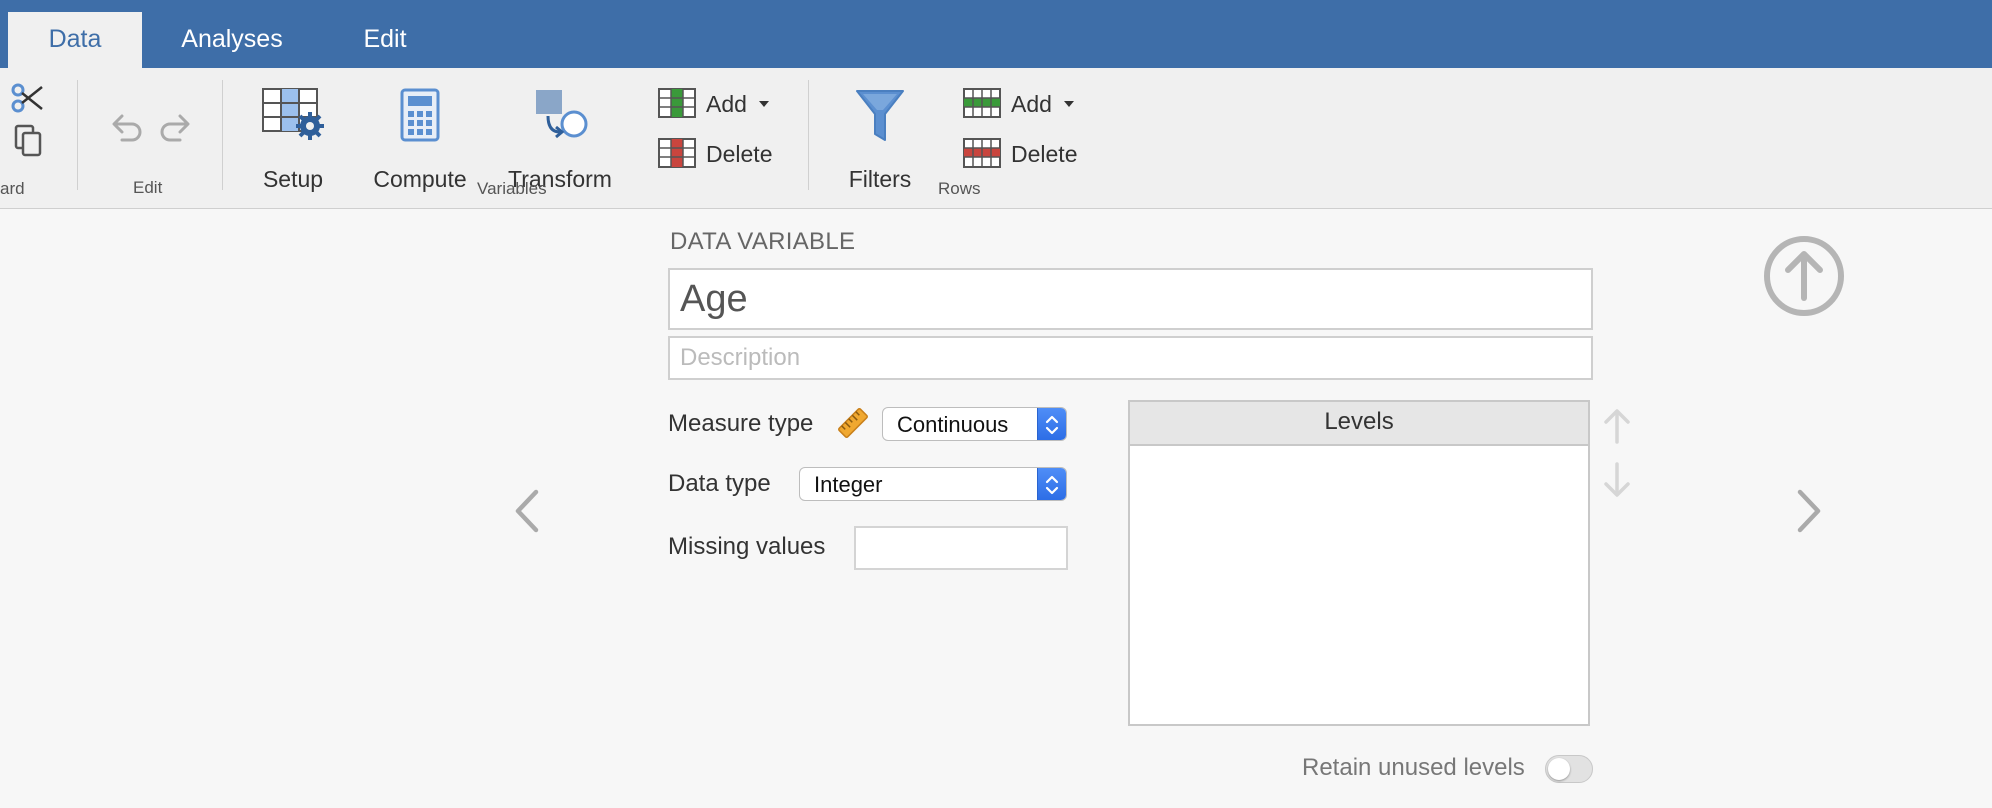  I want to click on add-variable-button: Add, so click(718, 104).